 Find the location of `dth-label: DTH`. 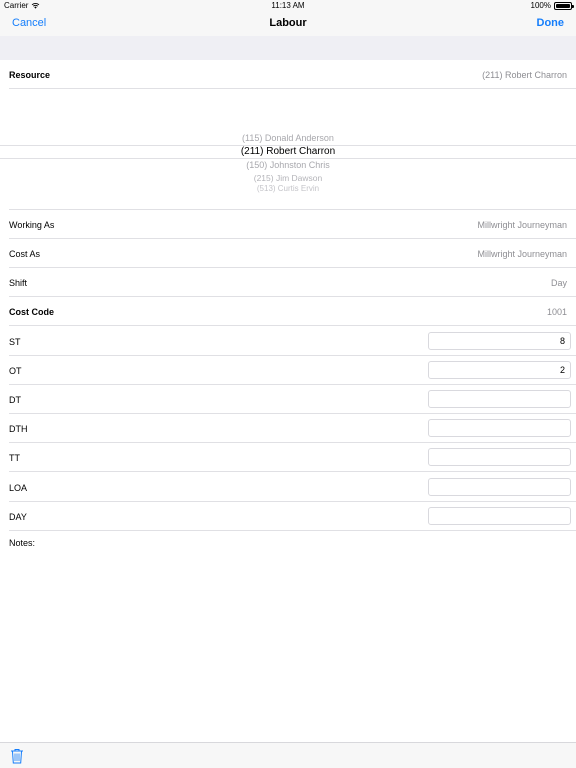

dth-label: DTH is located at coordinates (18, 428).